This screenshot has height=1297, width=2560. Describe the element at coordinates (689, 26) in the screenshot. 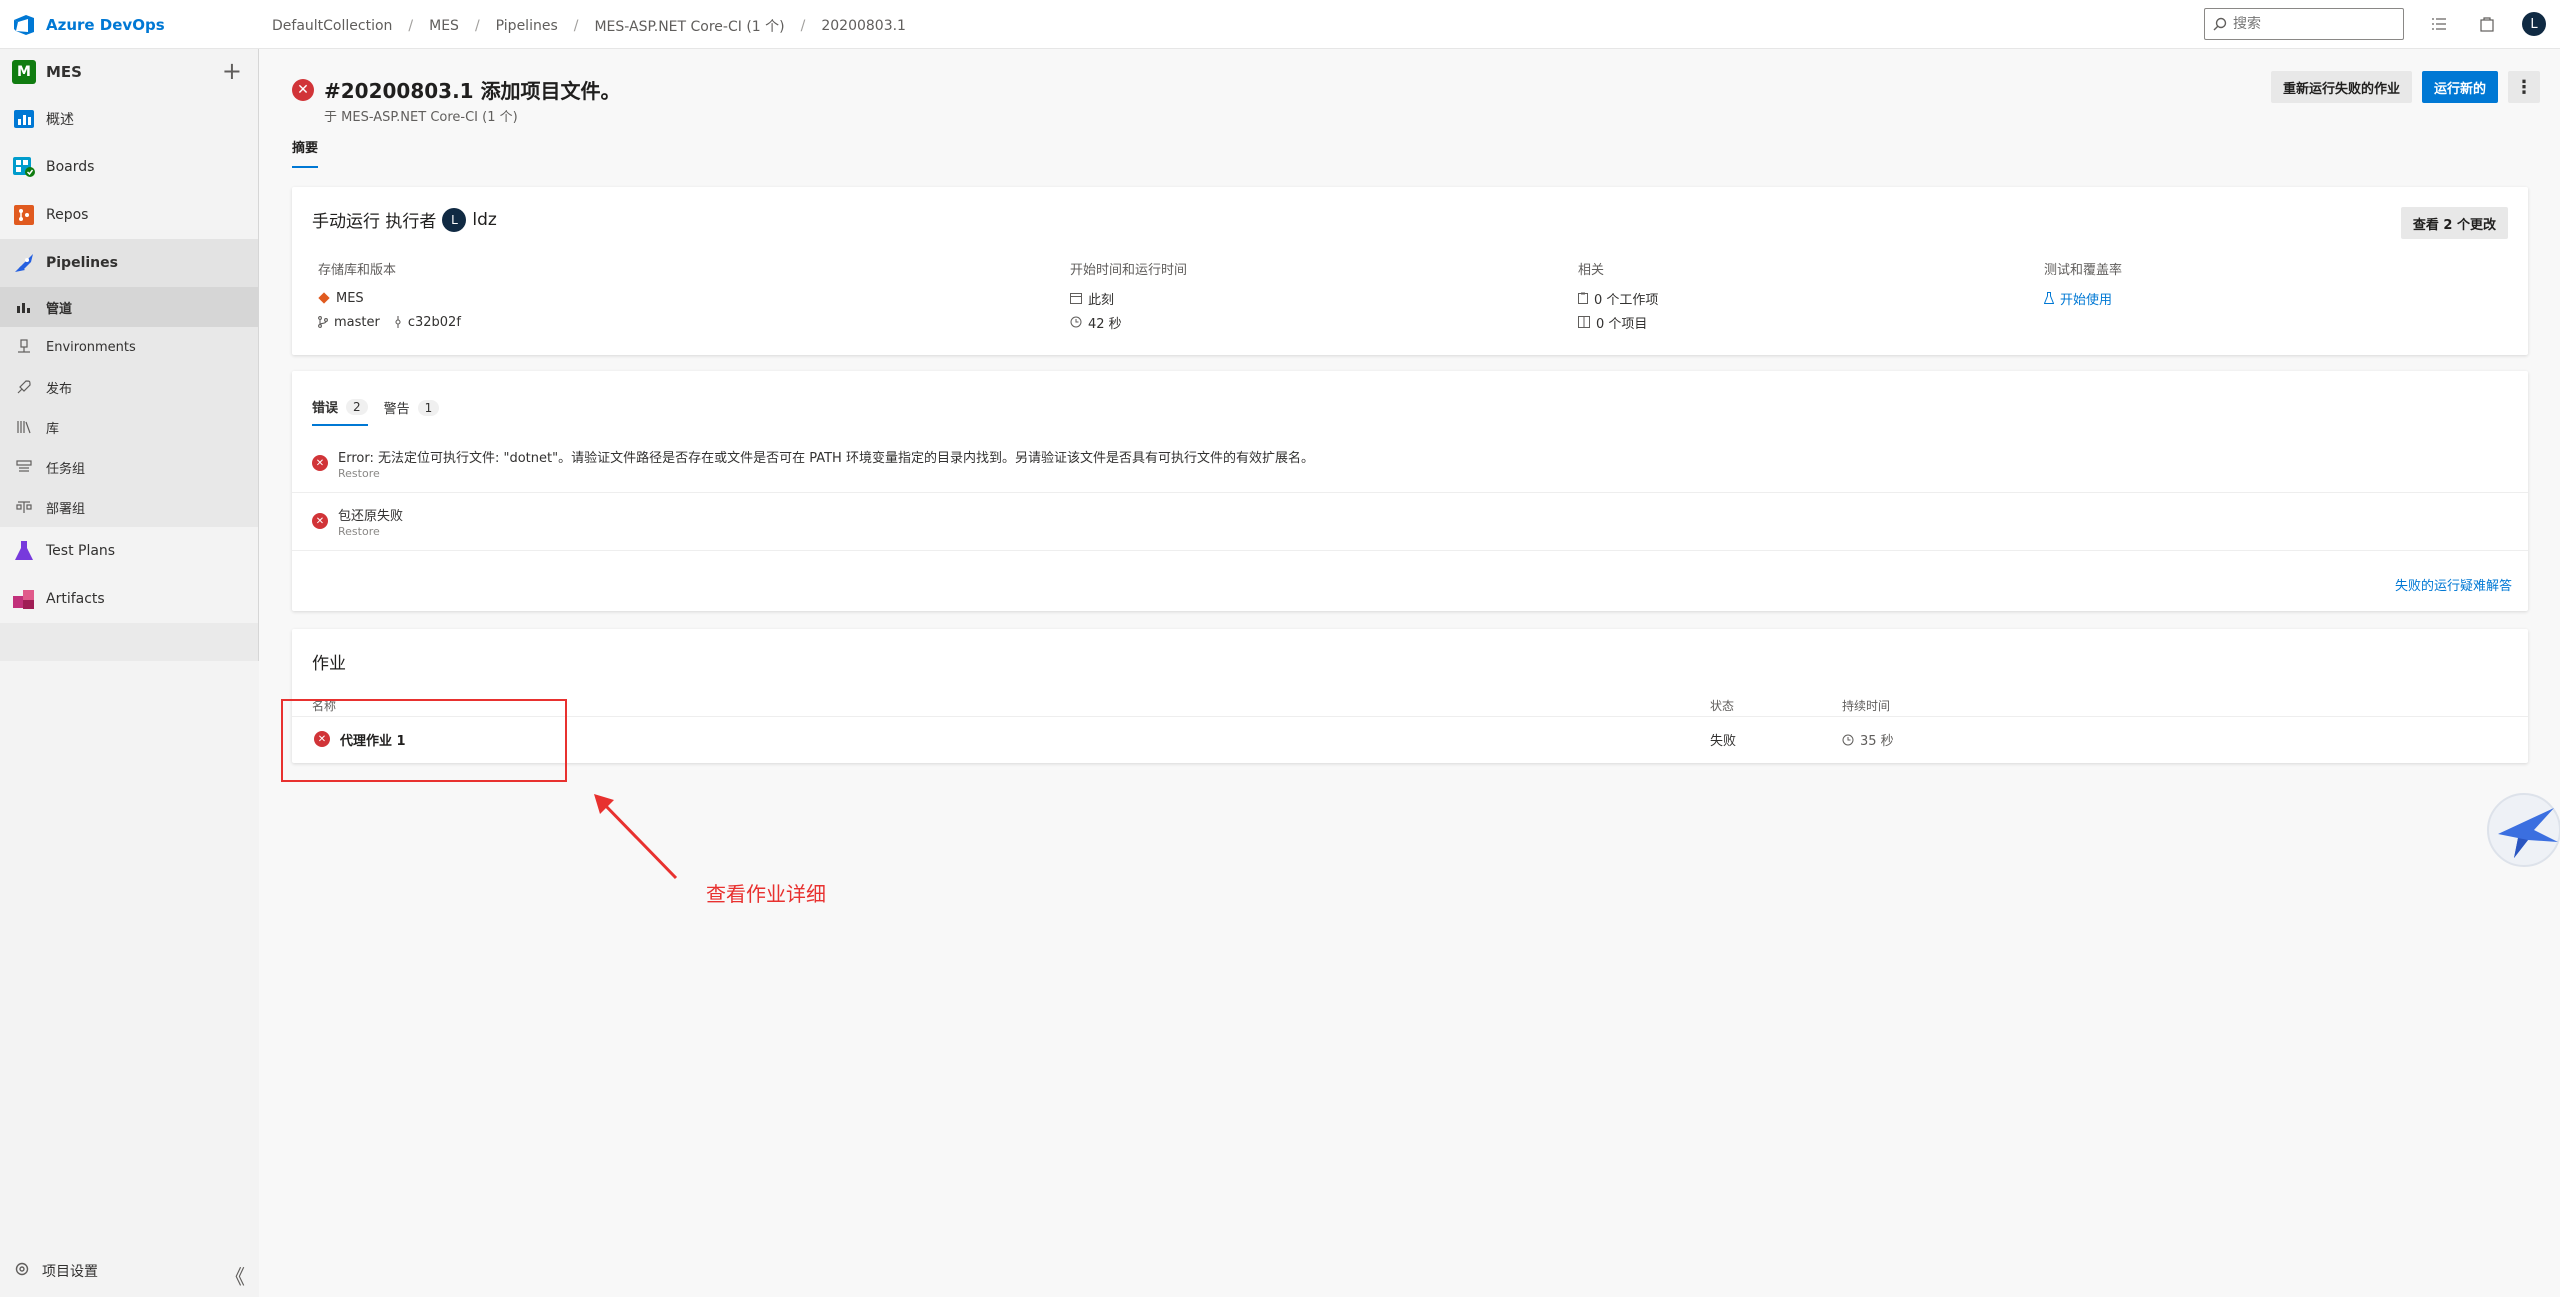

I see `breadcrumb-pipeline: MES-ASP.NET Core-CI (1 个)` at that location.